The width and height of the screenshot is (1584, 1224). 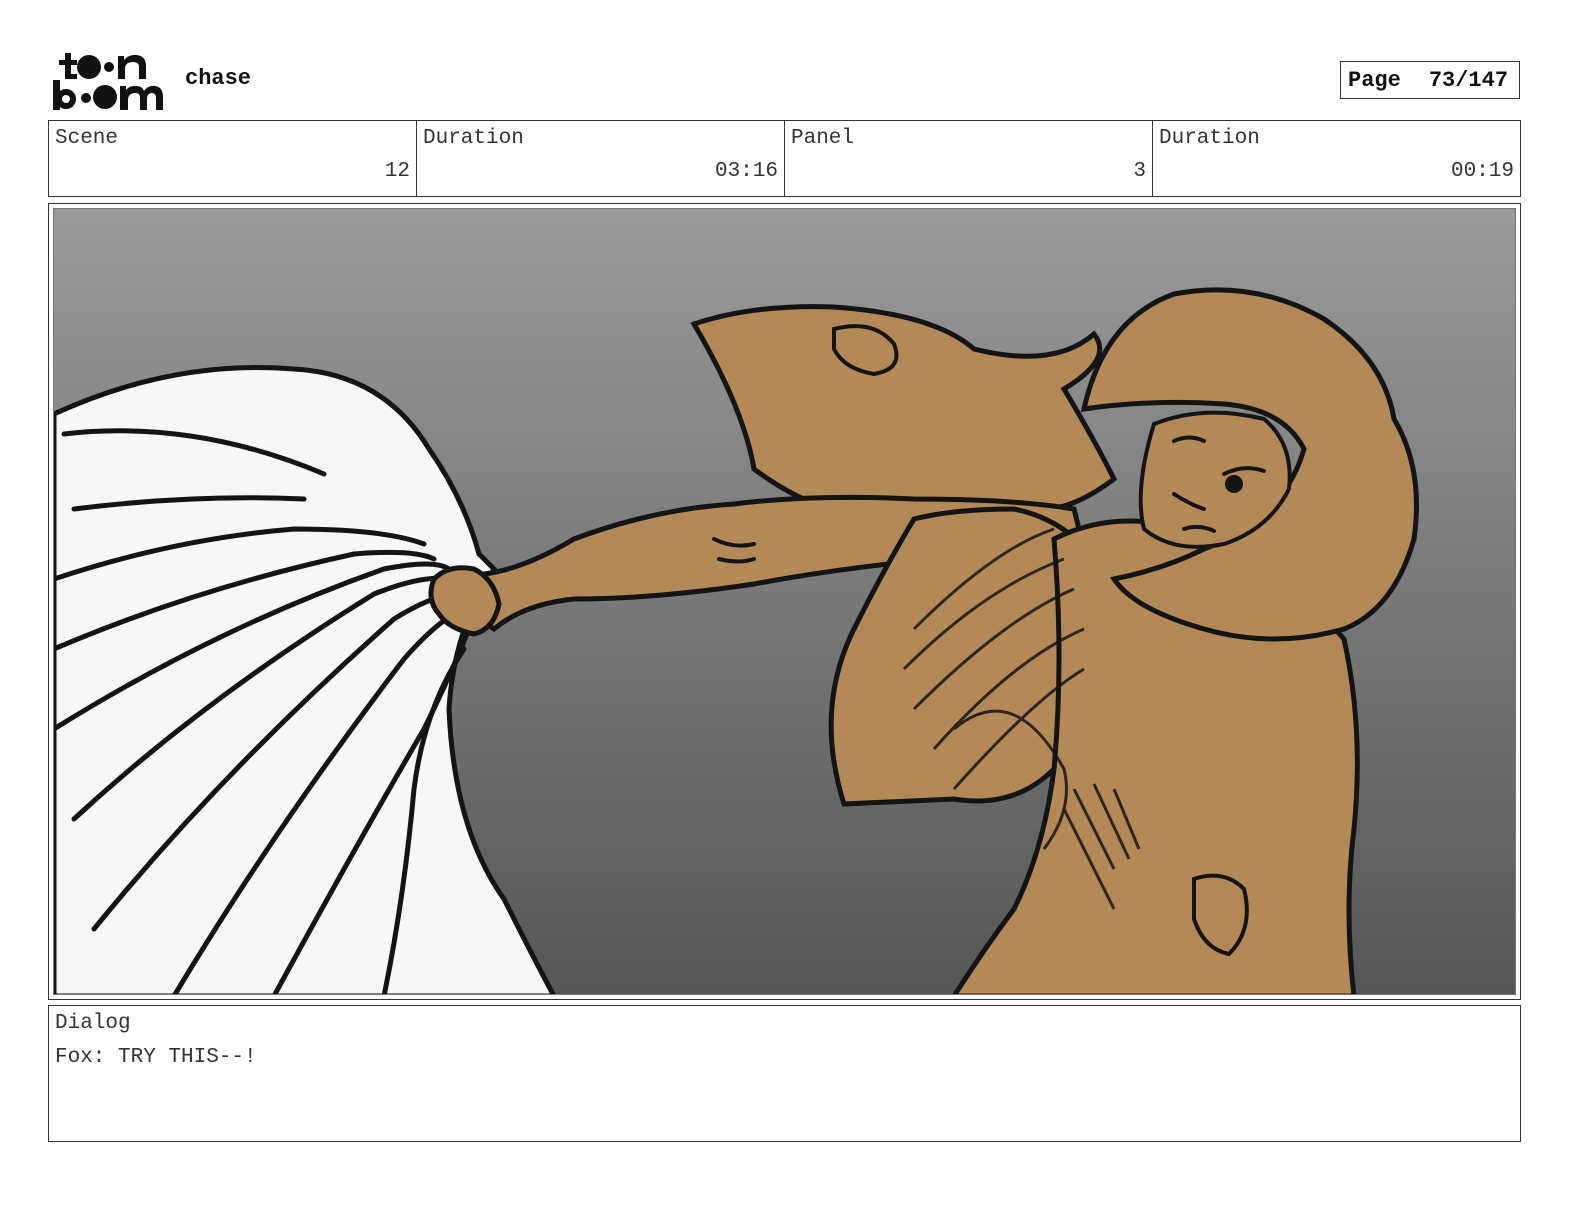 What do you see at coordinates (969, 158) in the screenshot?
I see `panel-cell: Panel 3` at bounding box center [969, 158].